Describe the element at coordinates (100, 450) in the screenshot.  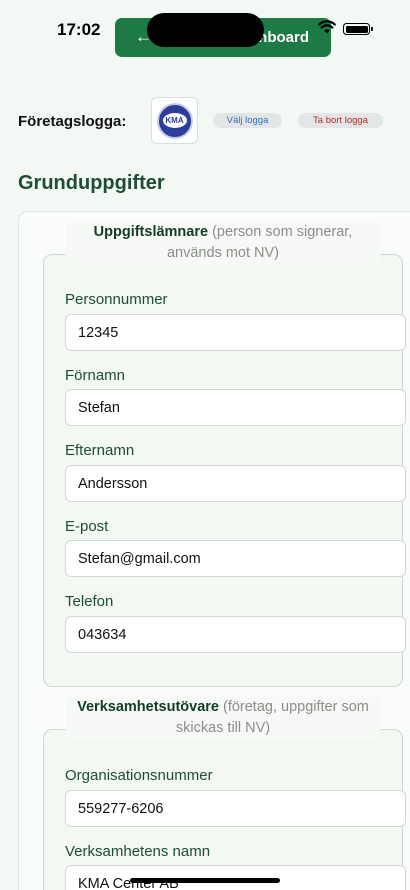
I see `last-name-label: Efternamn` at that location.